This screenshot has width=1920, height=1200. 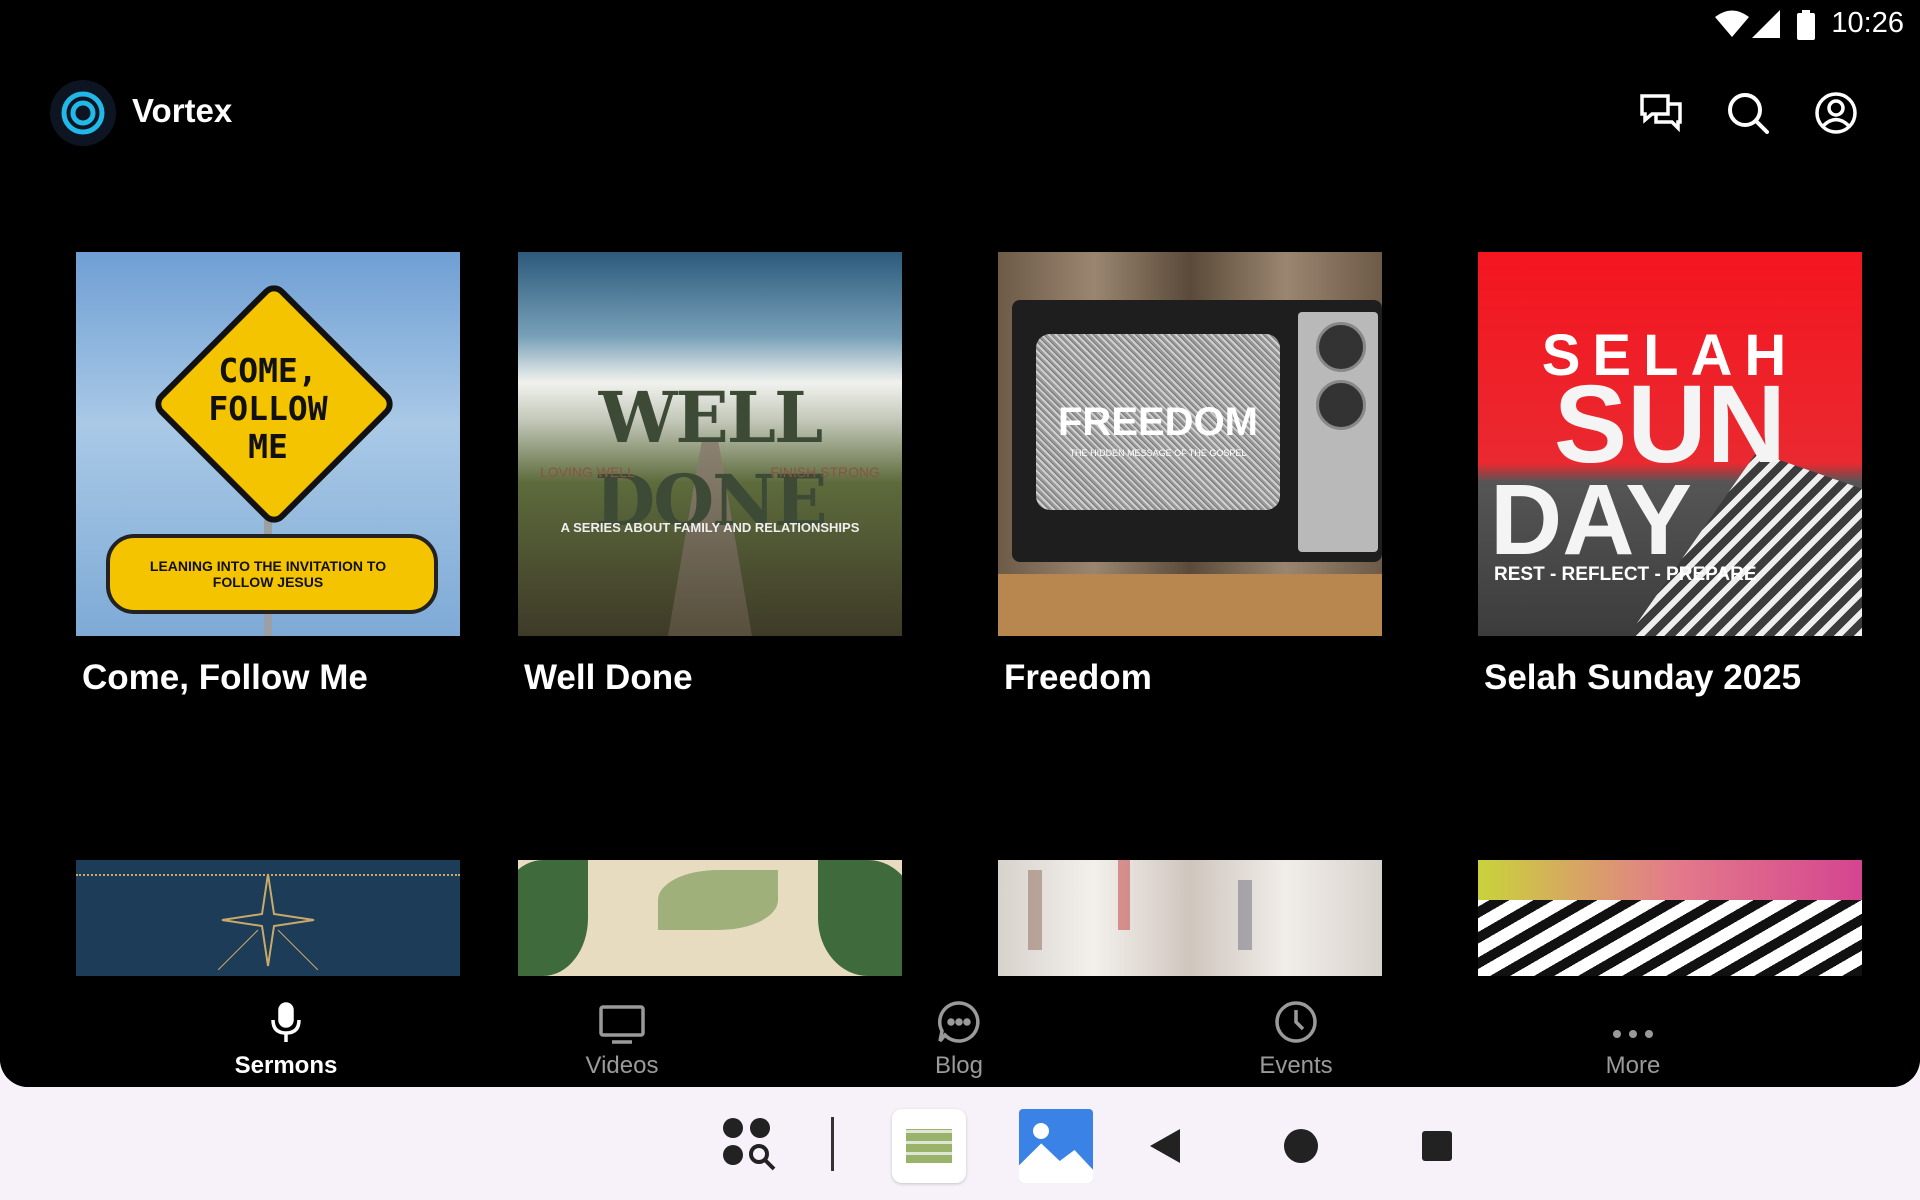 I want to click on series-thumbnail: FREEDOM THE HIDDEN MESSAGE OF THE GOSPEL, so click(x=1190, y=444).